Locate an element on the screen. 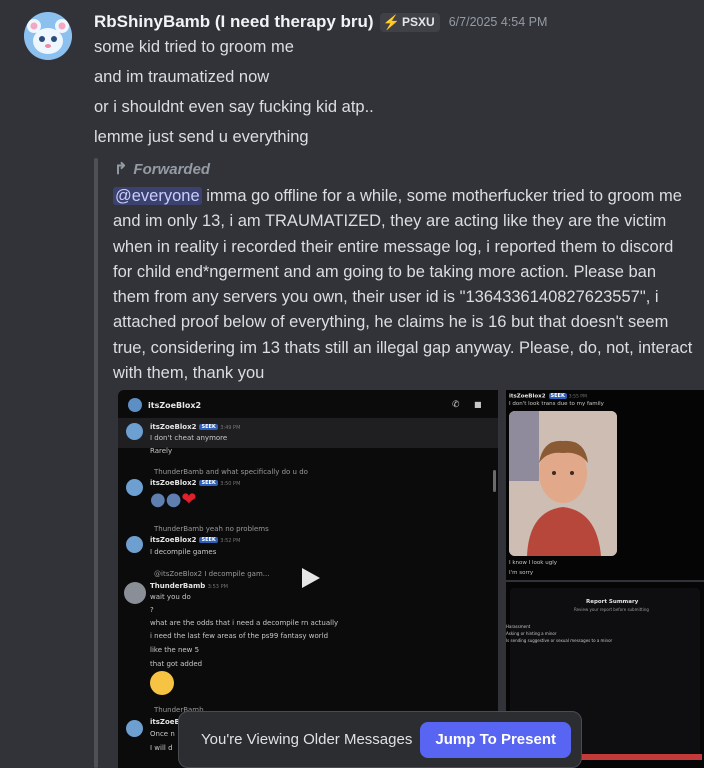  user-avatar is located at coordinates (48, 36).